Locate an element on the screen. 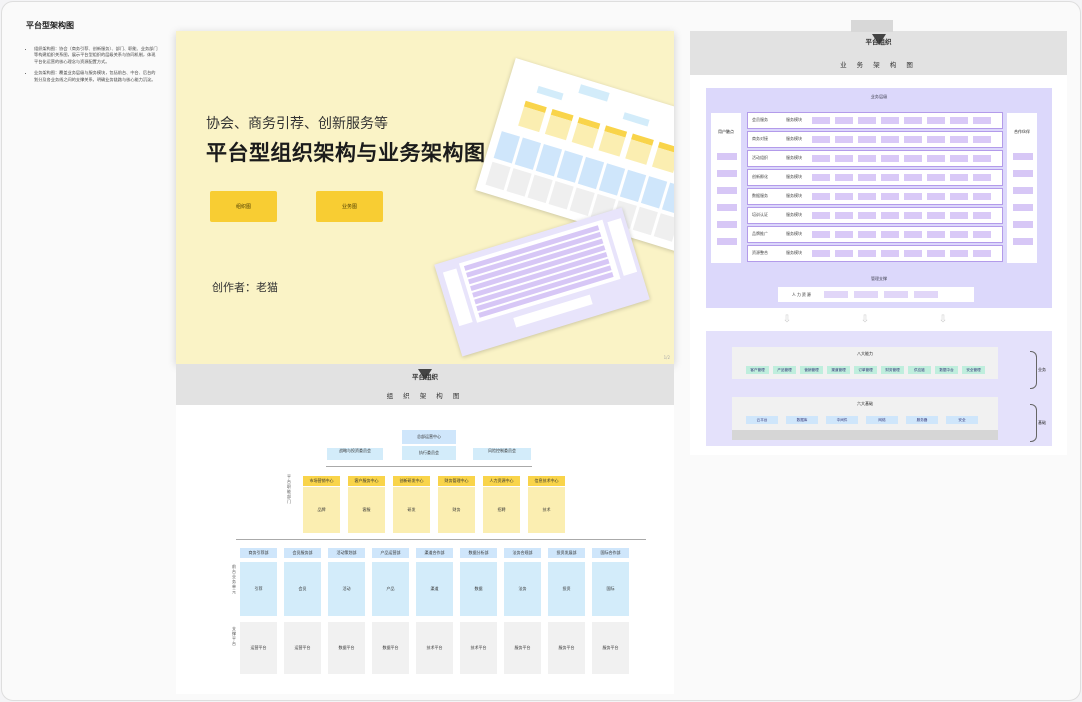  business-row: 会员服务 服务模块 is located at coordinates (875, 120).